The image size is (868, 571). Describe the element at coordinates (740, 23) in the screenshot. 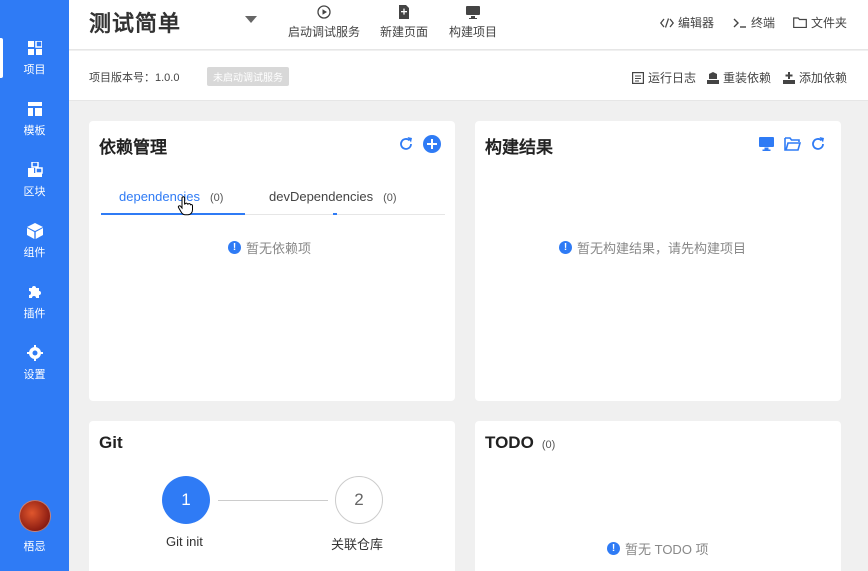

I see `terminal-icon` at that location.